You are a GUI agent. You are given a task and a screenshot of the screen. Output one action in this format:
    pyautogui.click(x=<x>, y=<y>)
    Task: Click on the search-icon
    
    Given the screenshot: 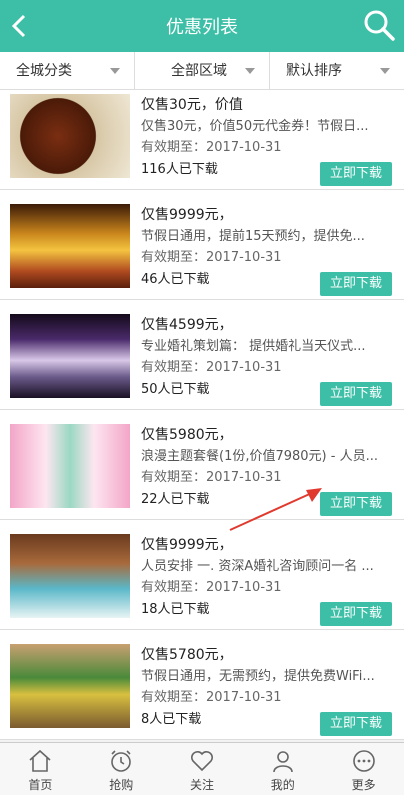 What is the action you would take?
    pyautogui.click(x=379, y=25)
    